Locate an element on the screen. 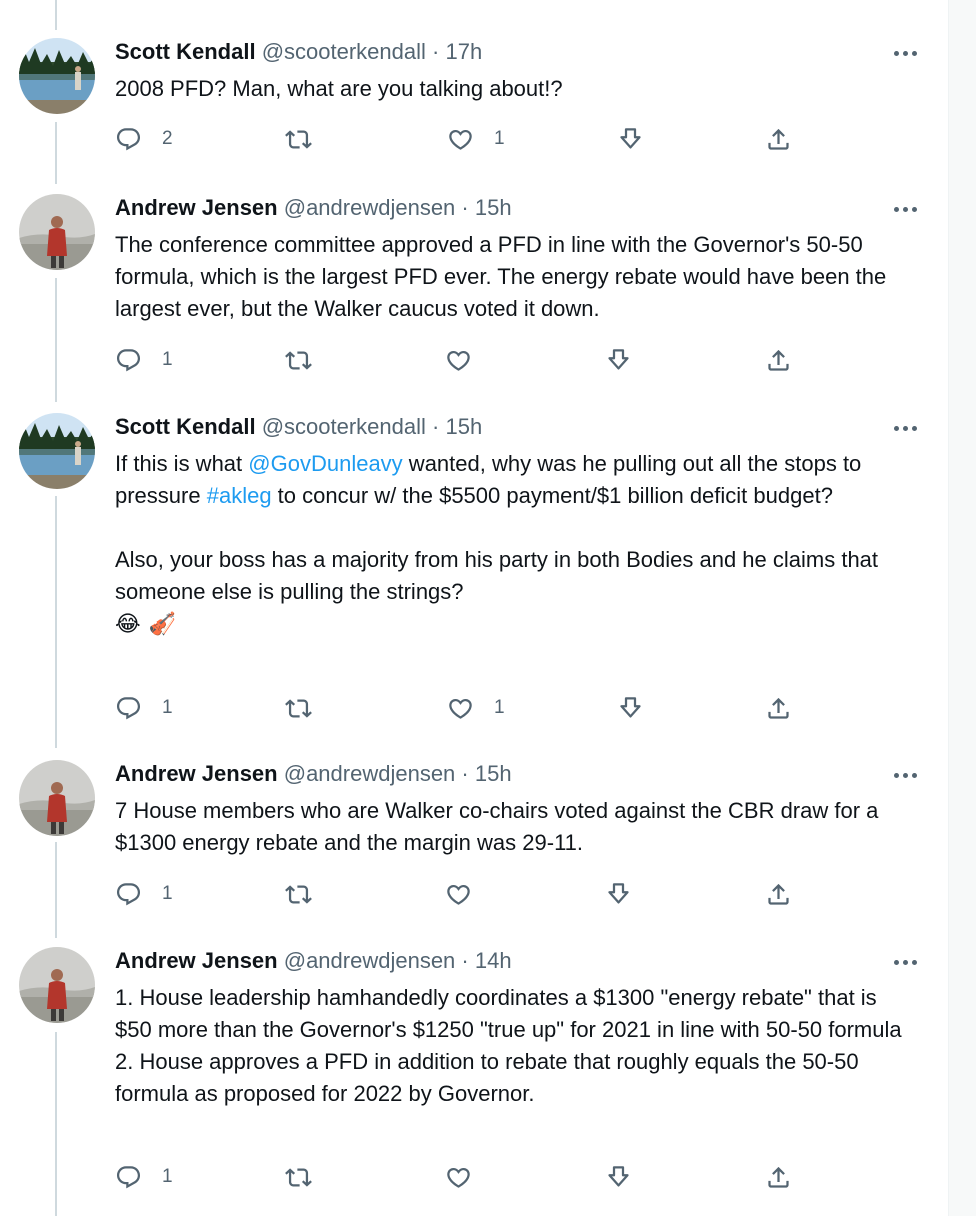 This screenshot has height=1216, width=976. tweet-header: Scott Kendall @scooterkendall · 15h is located at coordinates (298, 427).